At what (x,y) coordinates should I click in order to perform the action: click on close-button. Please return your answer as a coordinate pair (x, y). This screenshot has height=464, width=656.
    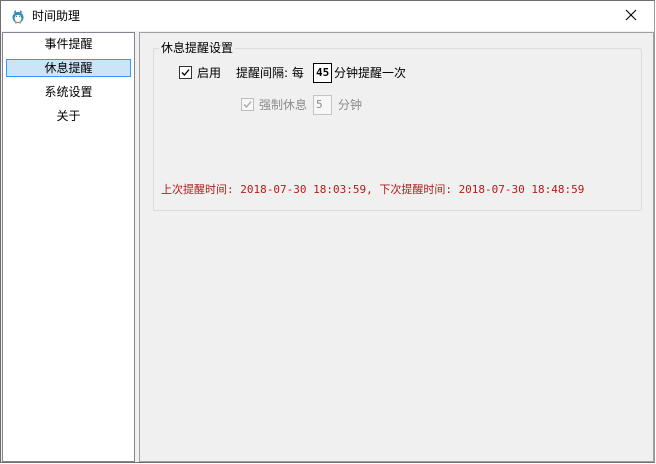
    Looking at the image, I should click on (631, 16).